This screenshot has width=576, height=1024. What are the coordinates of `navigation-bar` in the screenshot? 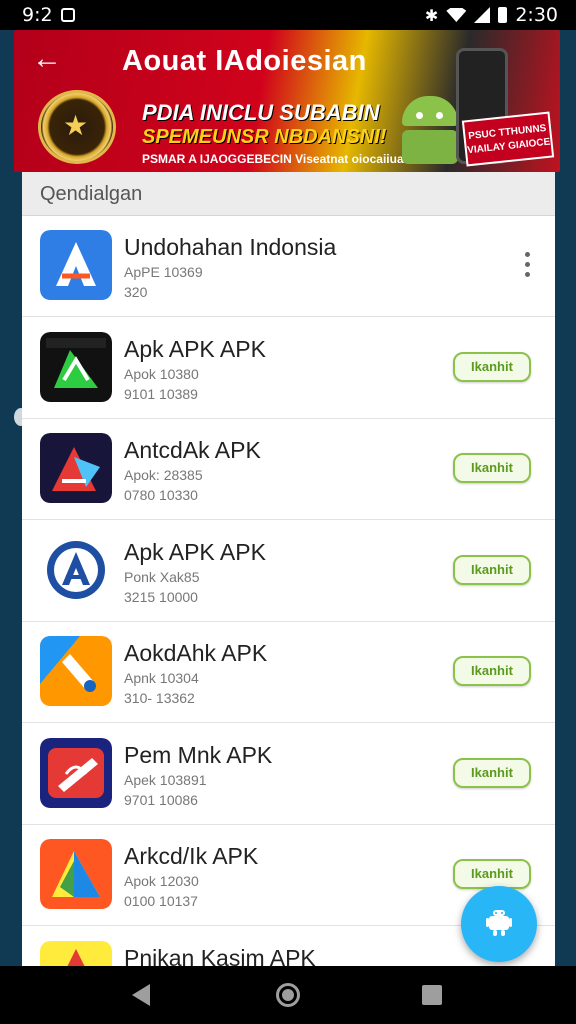 It's located at (288, 995).